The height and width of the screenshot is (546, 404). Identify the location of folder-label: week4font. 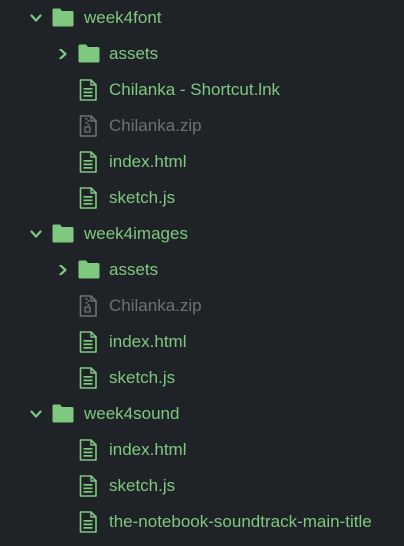
(123, 17).